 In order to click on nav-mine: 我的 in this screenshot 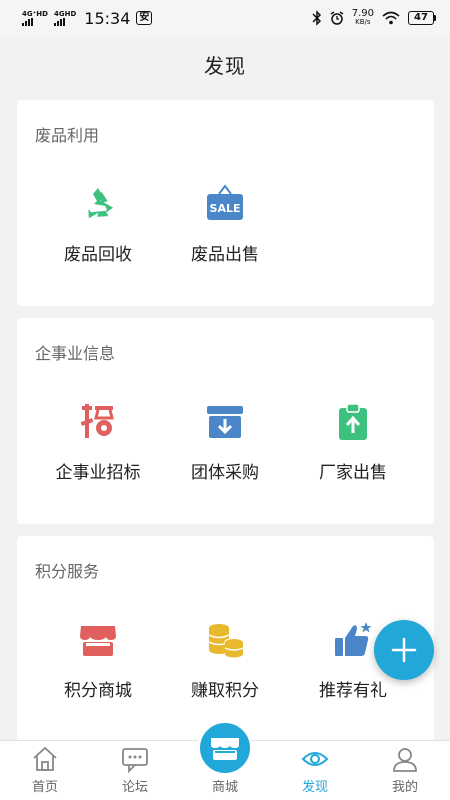, I will do `click(405, 770)`.